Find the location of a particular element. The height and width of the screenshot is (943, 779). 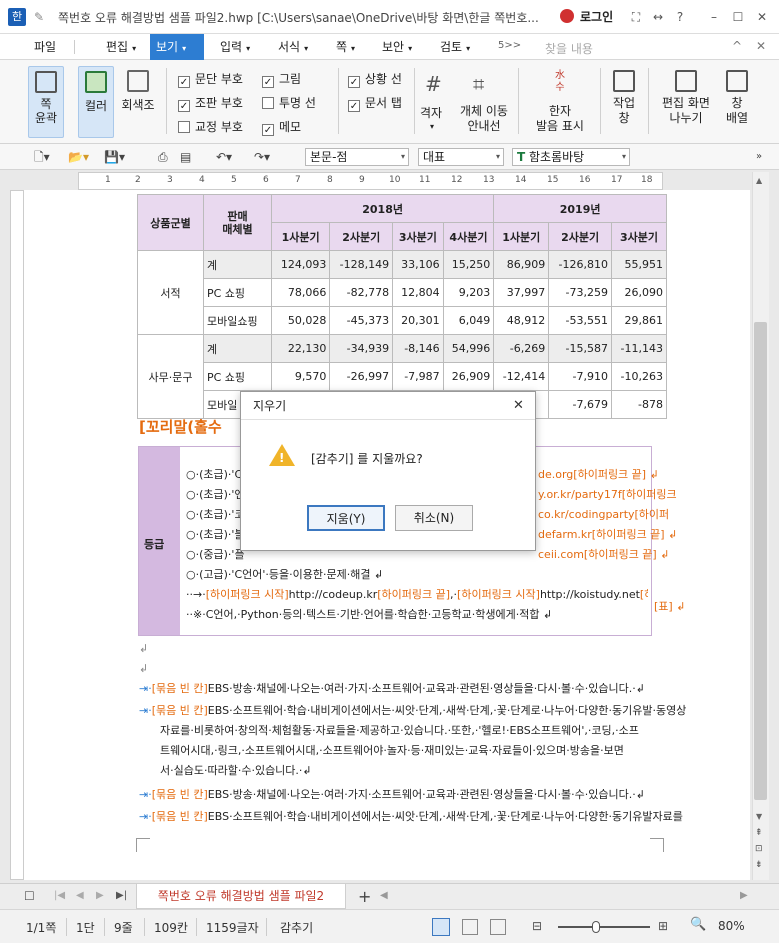

view-full-icon is located at coordinates (498, 927).